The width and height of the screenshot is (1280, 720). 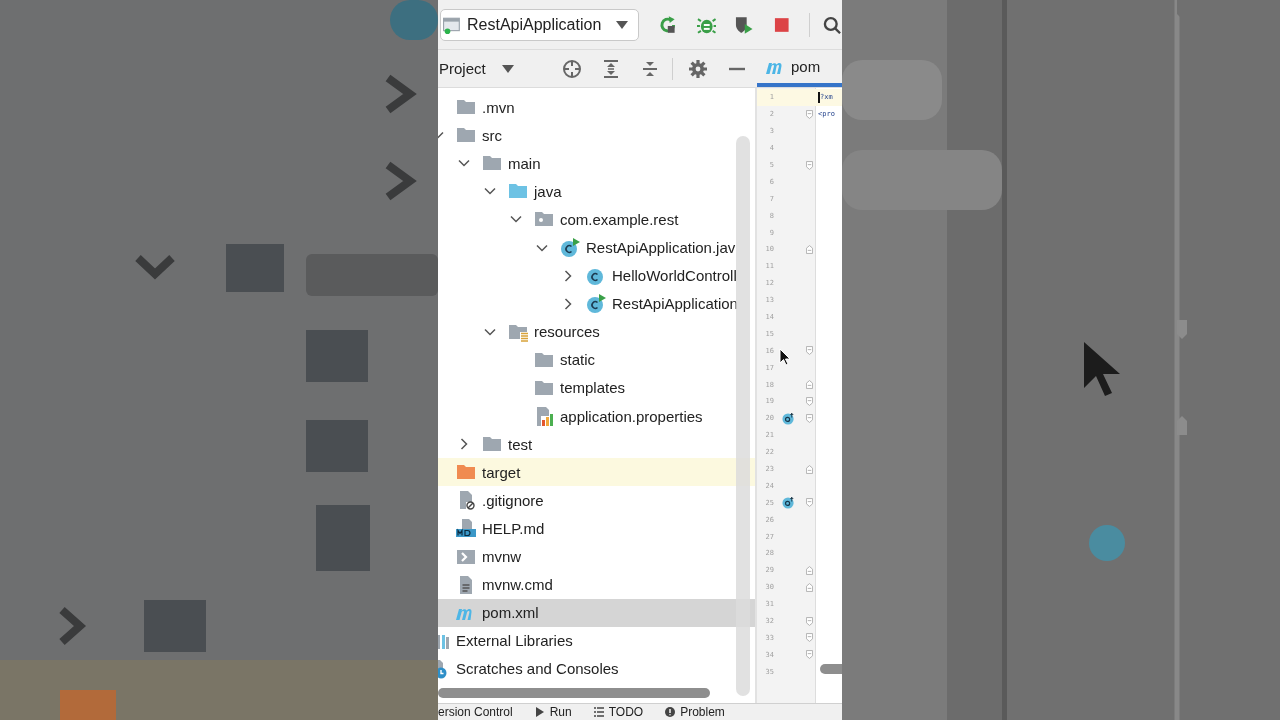 I want to click on markdown-file-icon, so click(x=466, y=528).